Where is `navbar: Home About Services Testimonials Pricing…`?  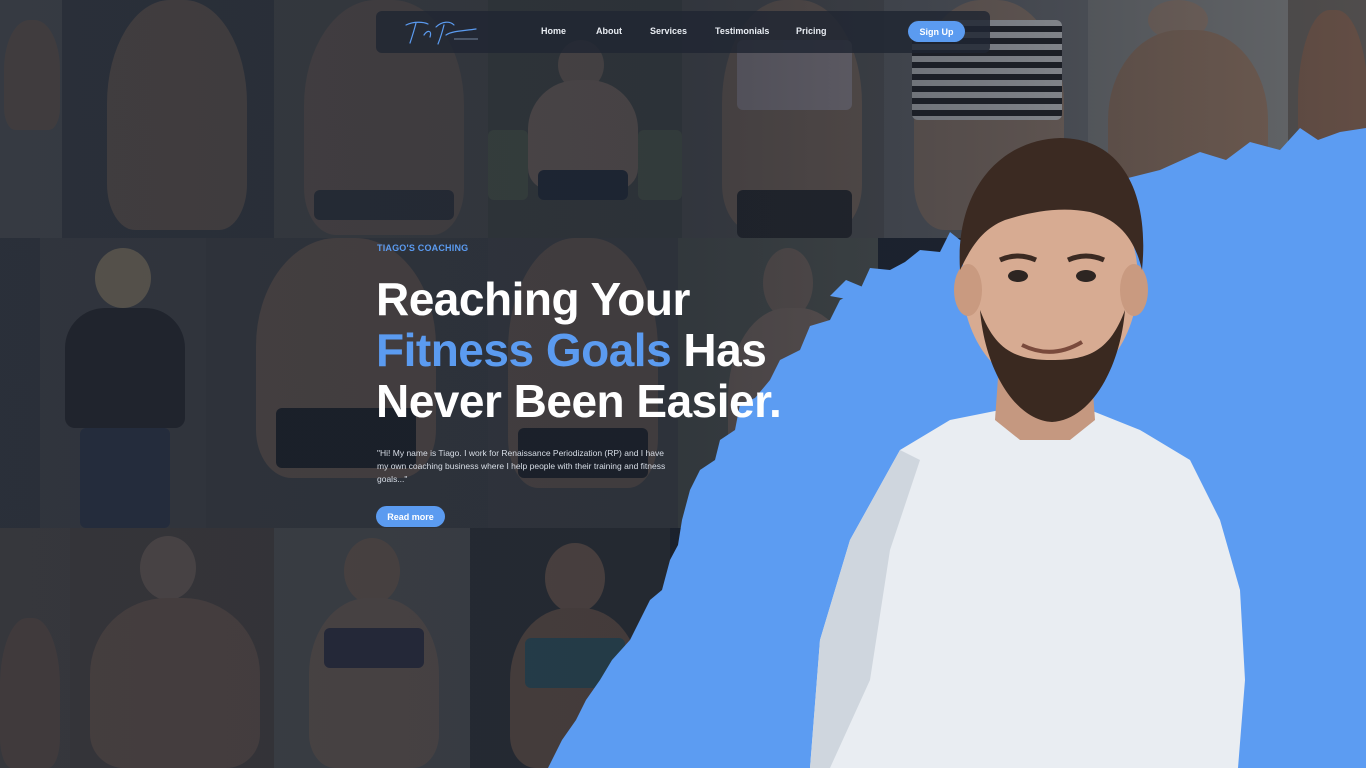
navbar: Home About Services Testimonials Pricing… is located at coordinates (683, 32).